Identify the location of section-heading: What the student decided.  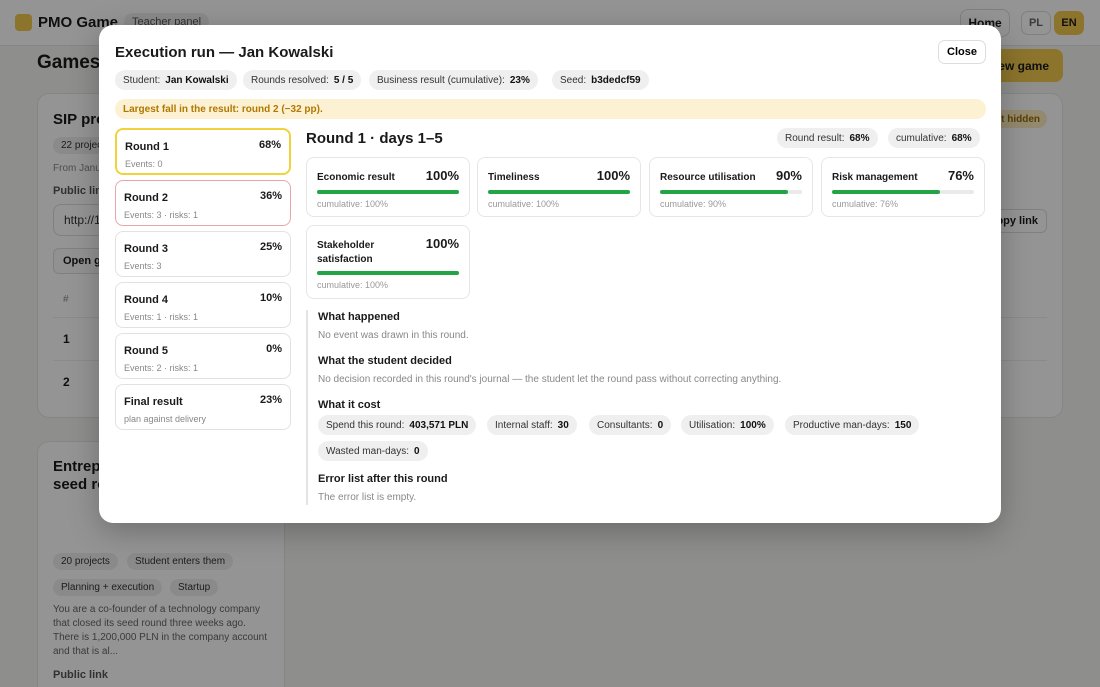
(385, 361).